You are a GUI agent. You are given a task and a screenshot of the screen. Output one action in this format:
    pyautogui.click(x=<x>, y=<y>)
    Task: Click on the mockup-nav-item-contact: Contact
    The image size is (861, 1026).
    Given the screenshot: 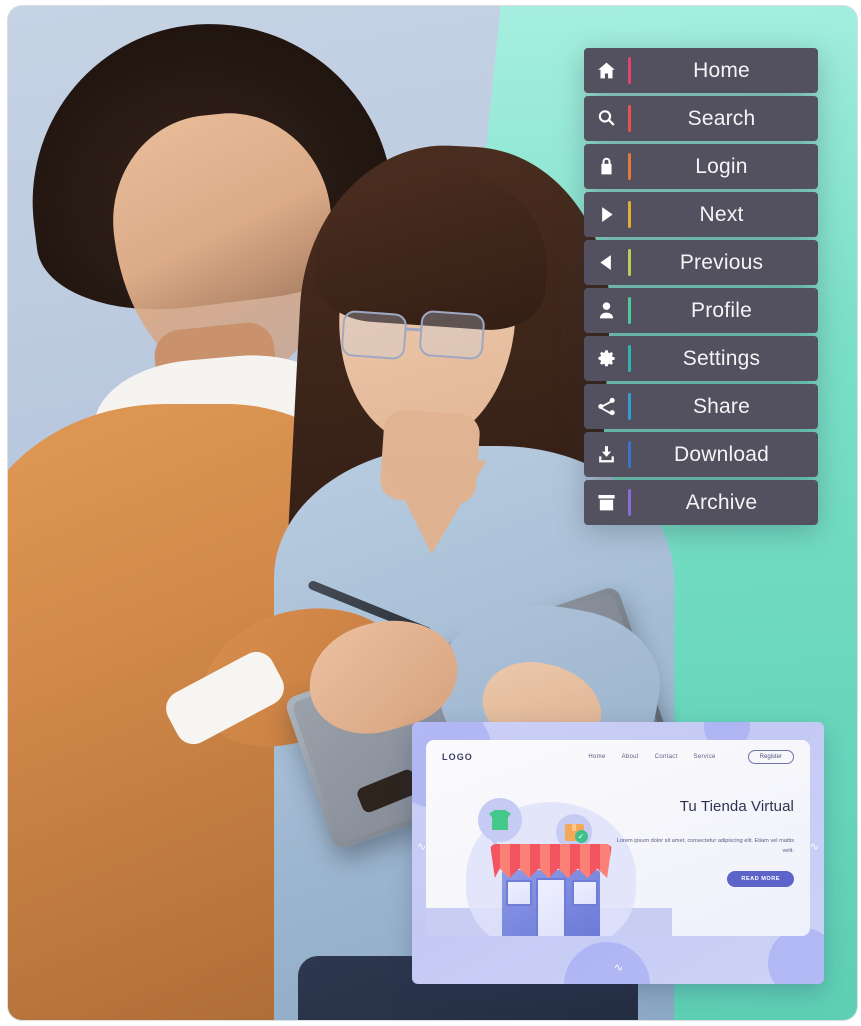 What is the action you would take?
    pyautogui.click(x=666, y=757)
    